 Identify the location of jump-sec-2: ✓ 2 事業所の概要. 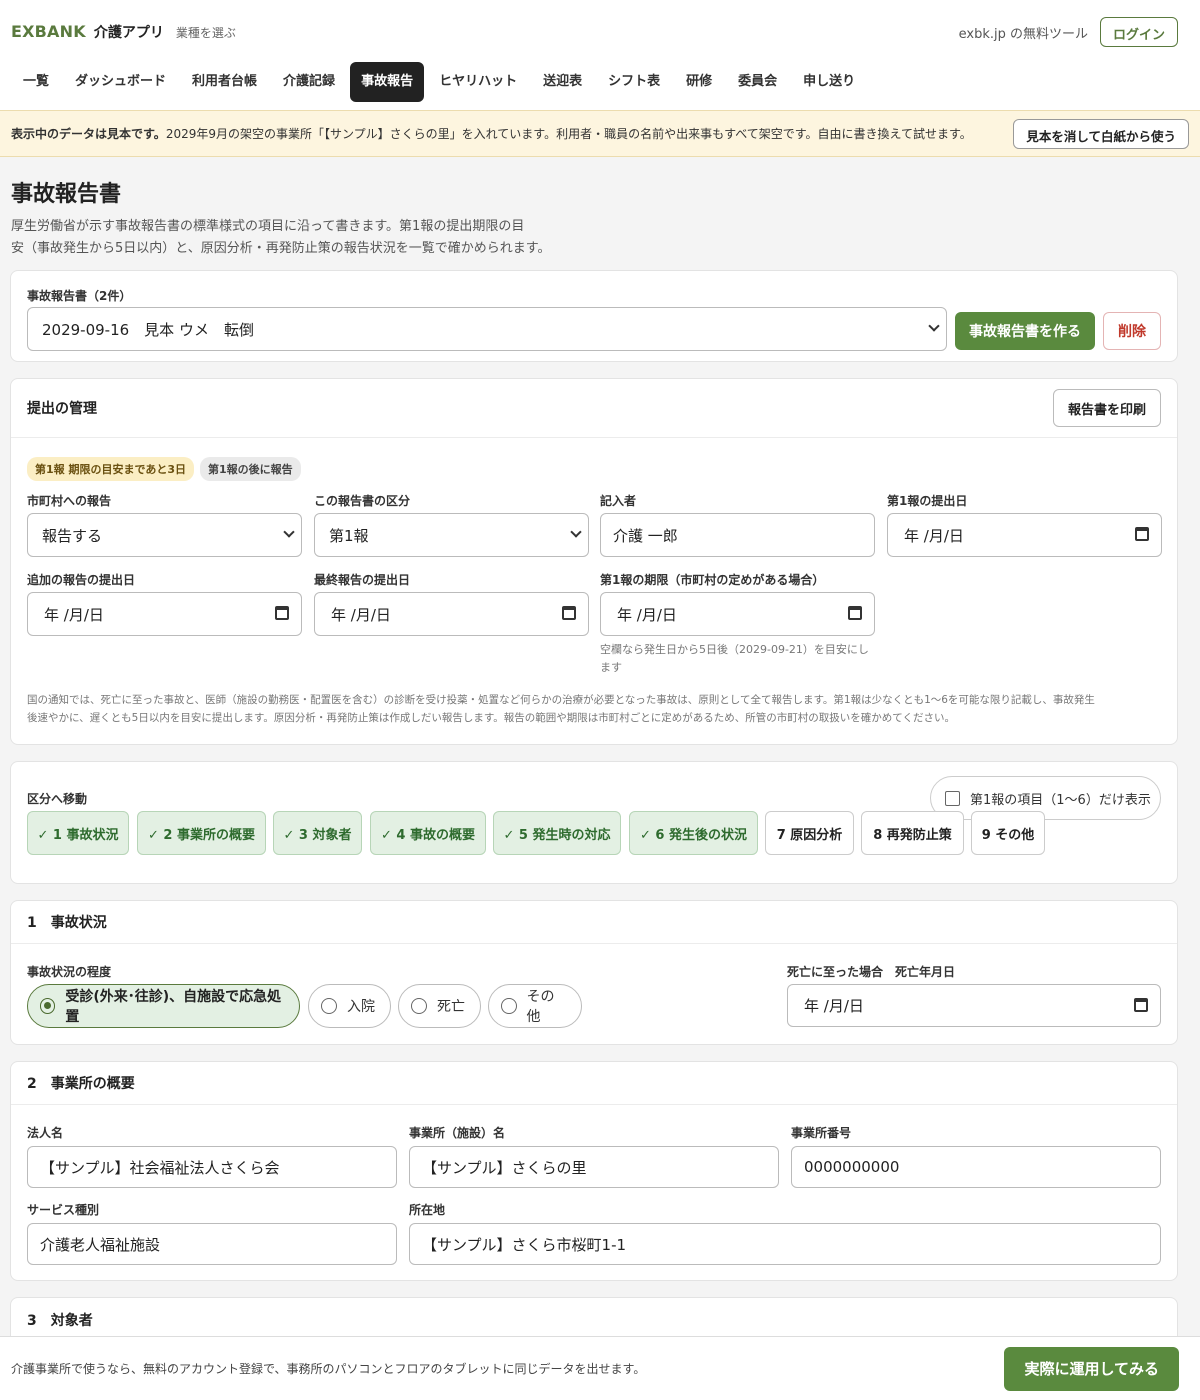
(201, 833).